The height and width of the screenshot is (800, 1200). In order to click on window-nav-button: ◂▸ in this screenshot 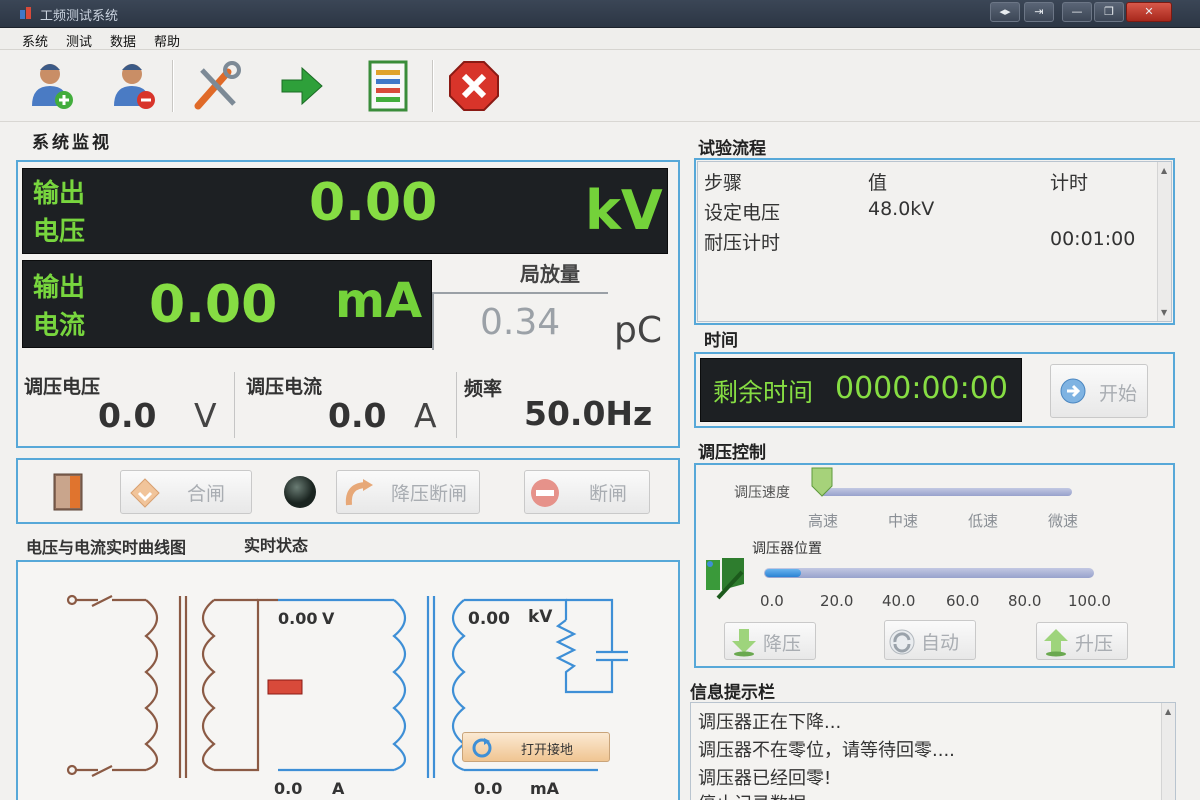, I will do `click(1005, 12)`.